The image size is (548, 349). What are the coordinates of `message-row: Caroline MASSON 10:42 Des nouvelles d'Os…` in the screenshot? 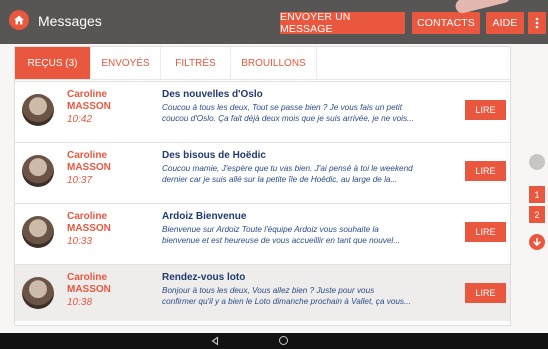 It's located at (262, 109).